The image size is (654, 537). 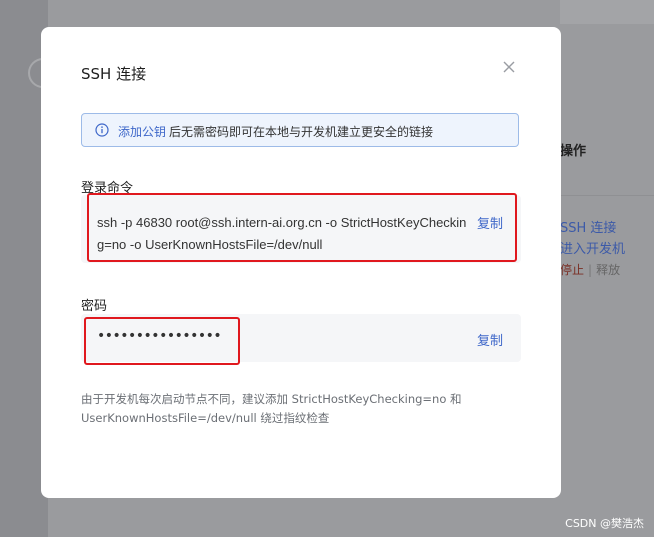 What do you see at coordinates (107, 188) in the screenshot?
I see `login-command-label: 登录命令` at bounding box center [107, 188].